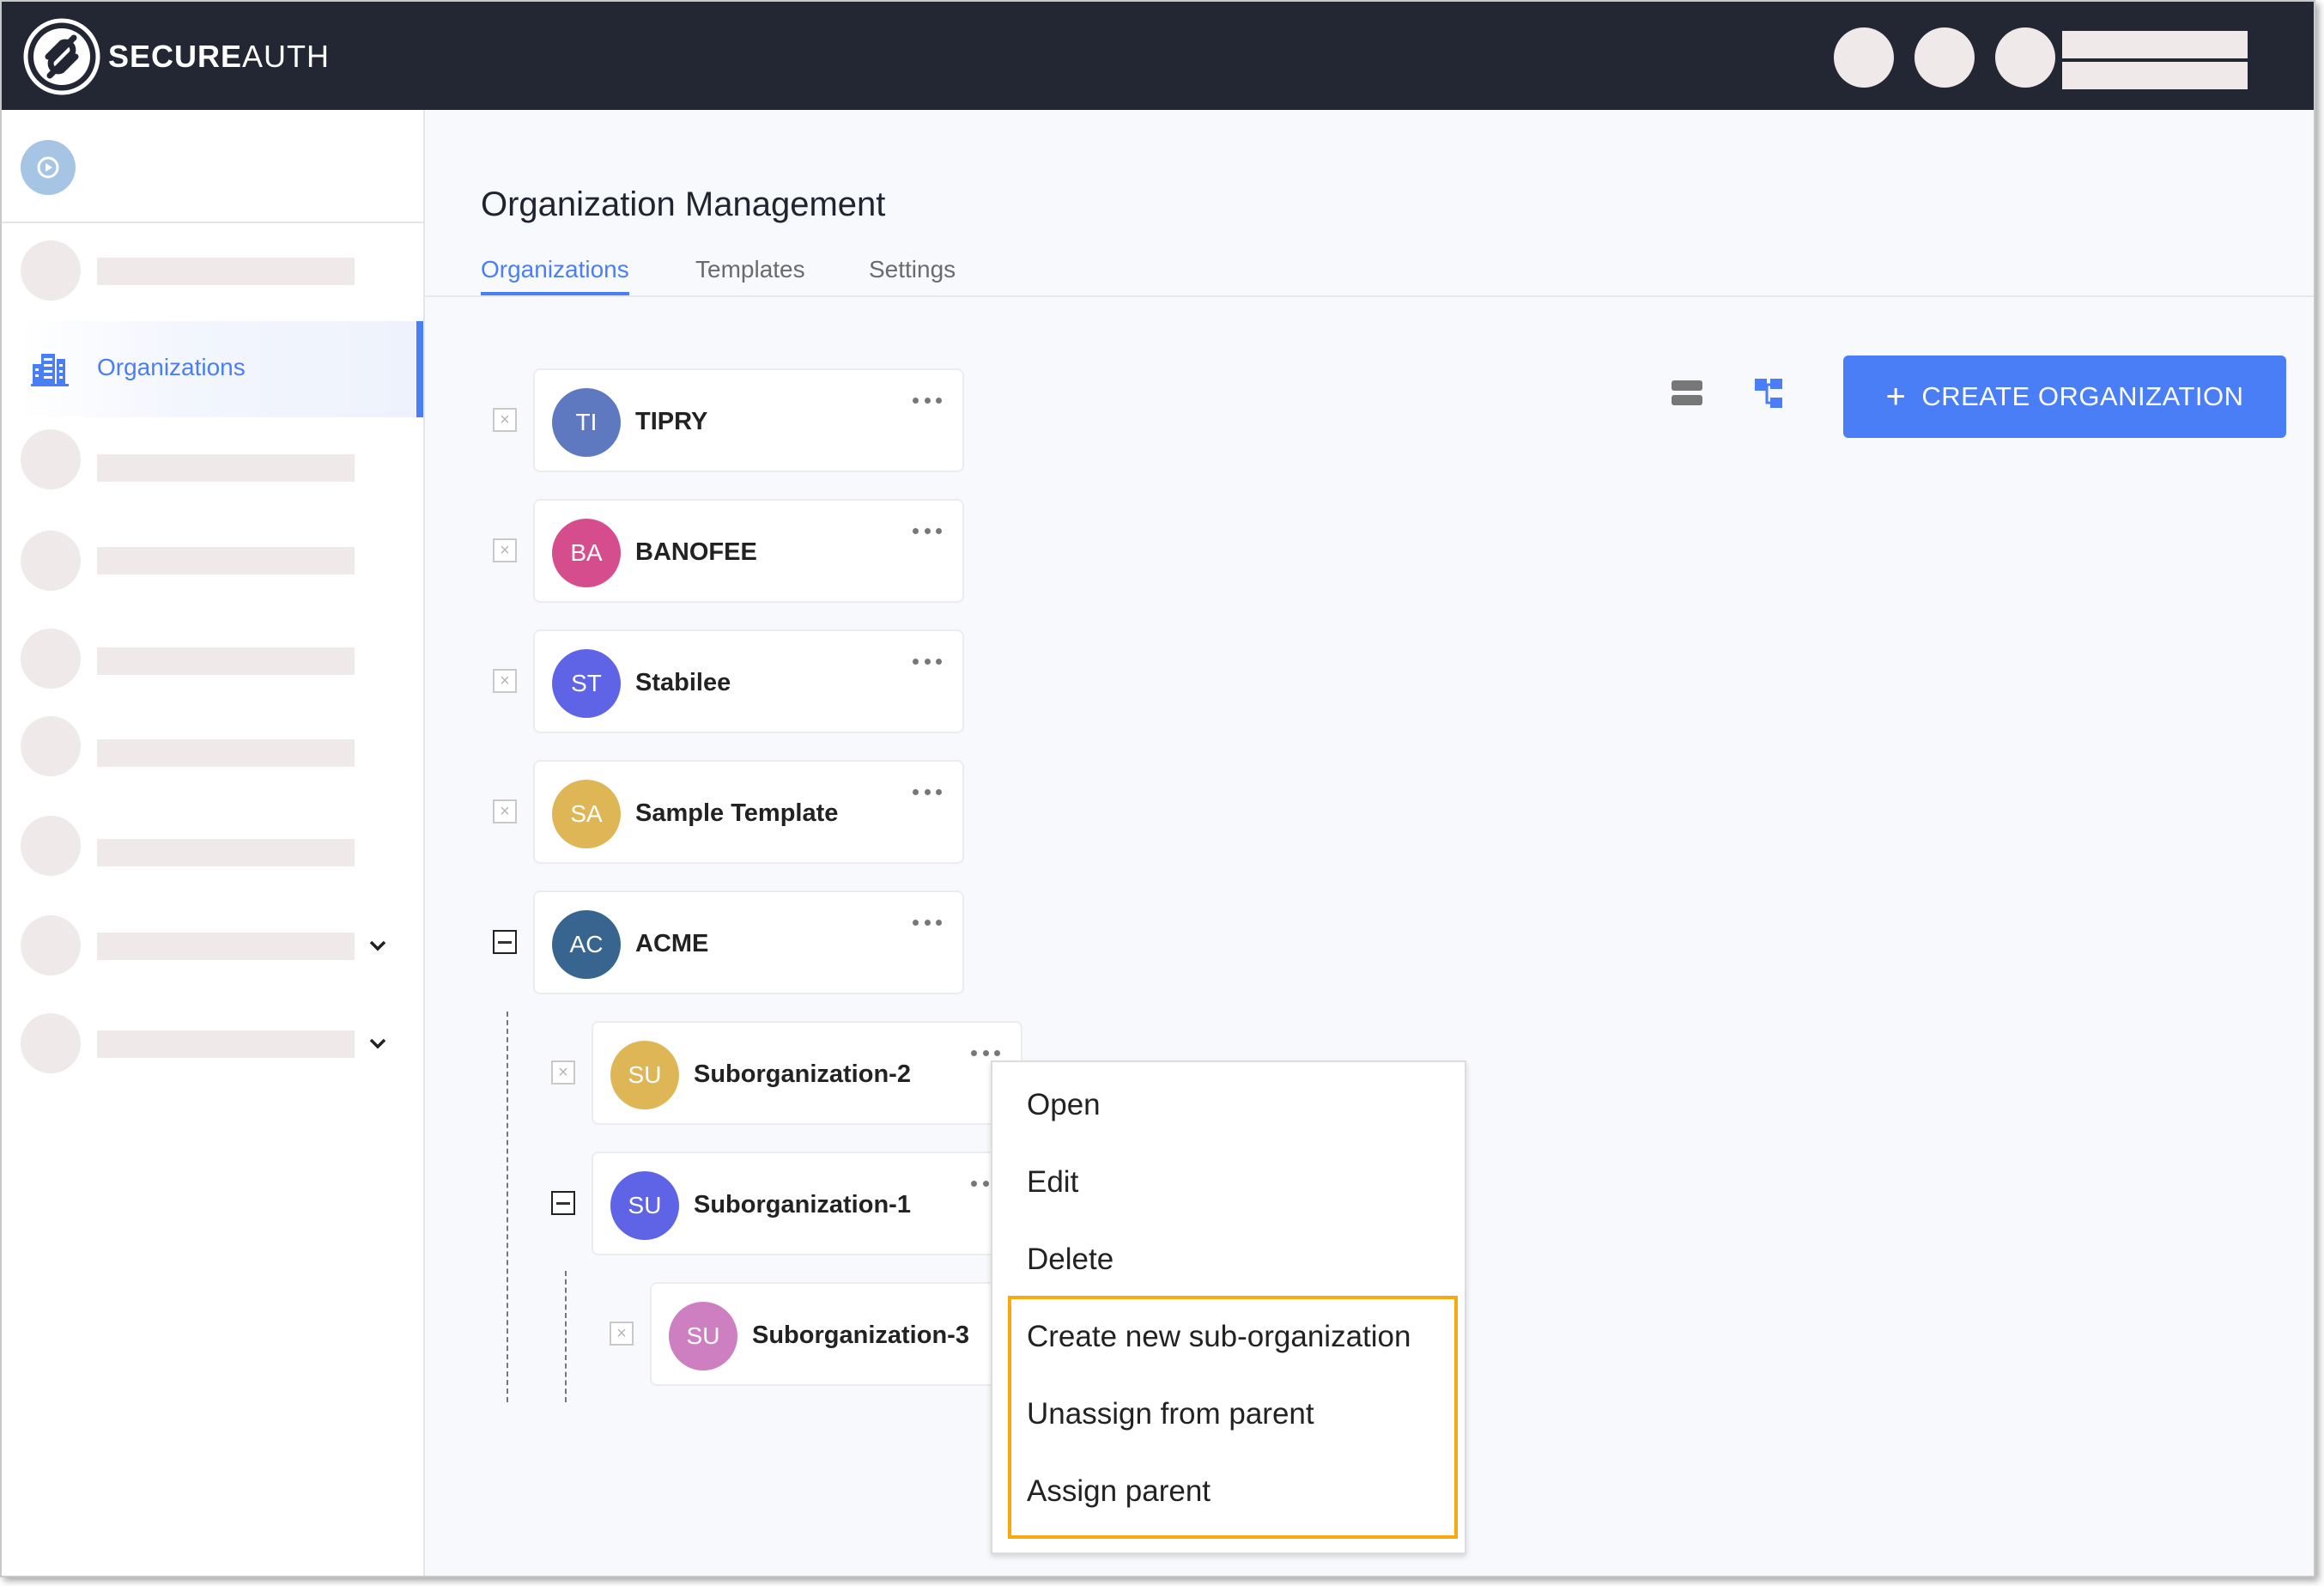 The image size is (2324, 1586). I want to click on menu-item-unassign-from-parent: Unassign from parent, so click(1171, 1414).